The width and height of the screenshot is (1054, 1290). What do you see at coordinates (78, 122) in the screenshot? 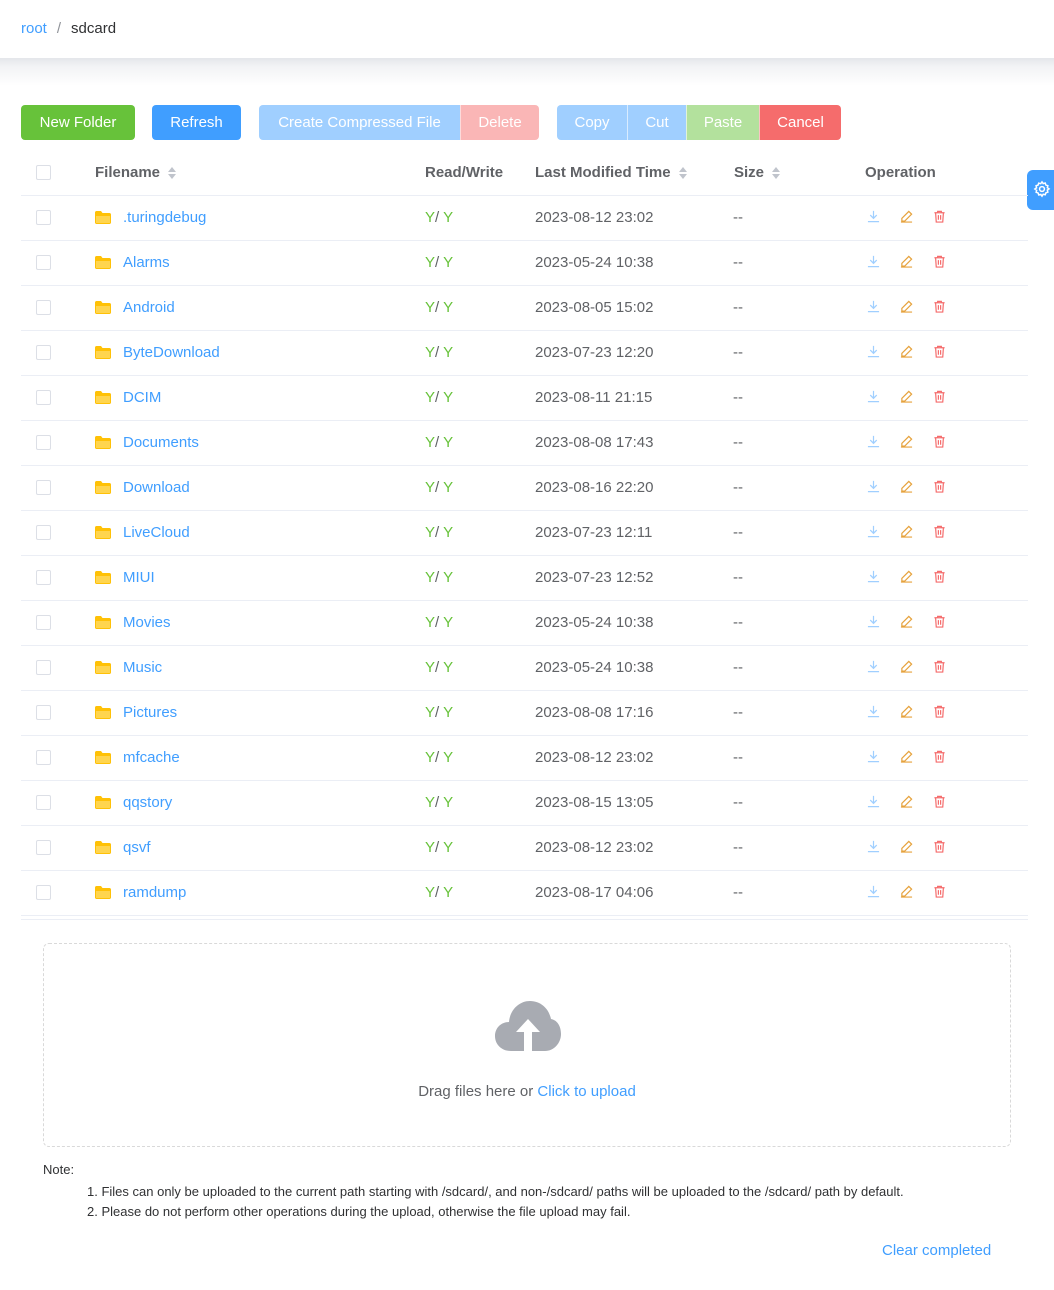
I see `new-folder-button: New Folder` at bounding box center [78, 122].